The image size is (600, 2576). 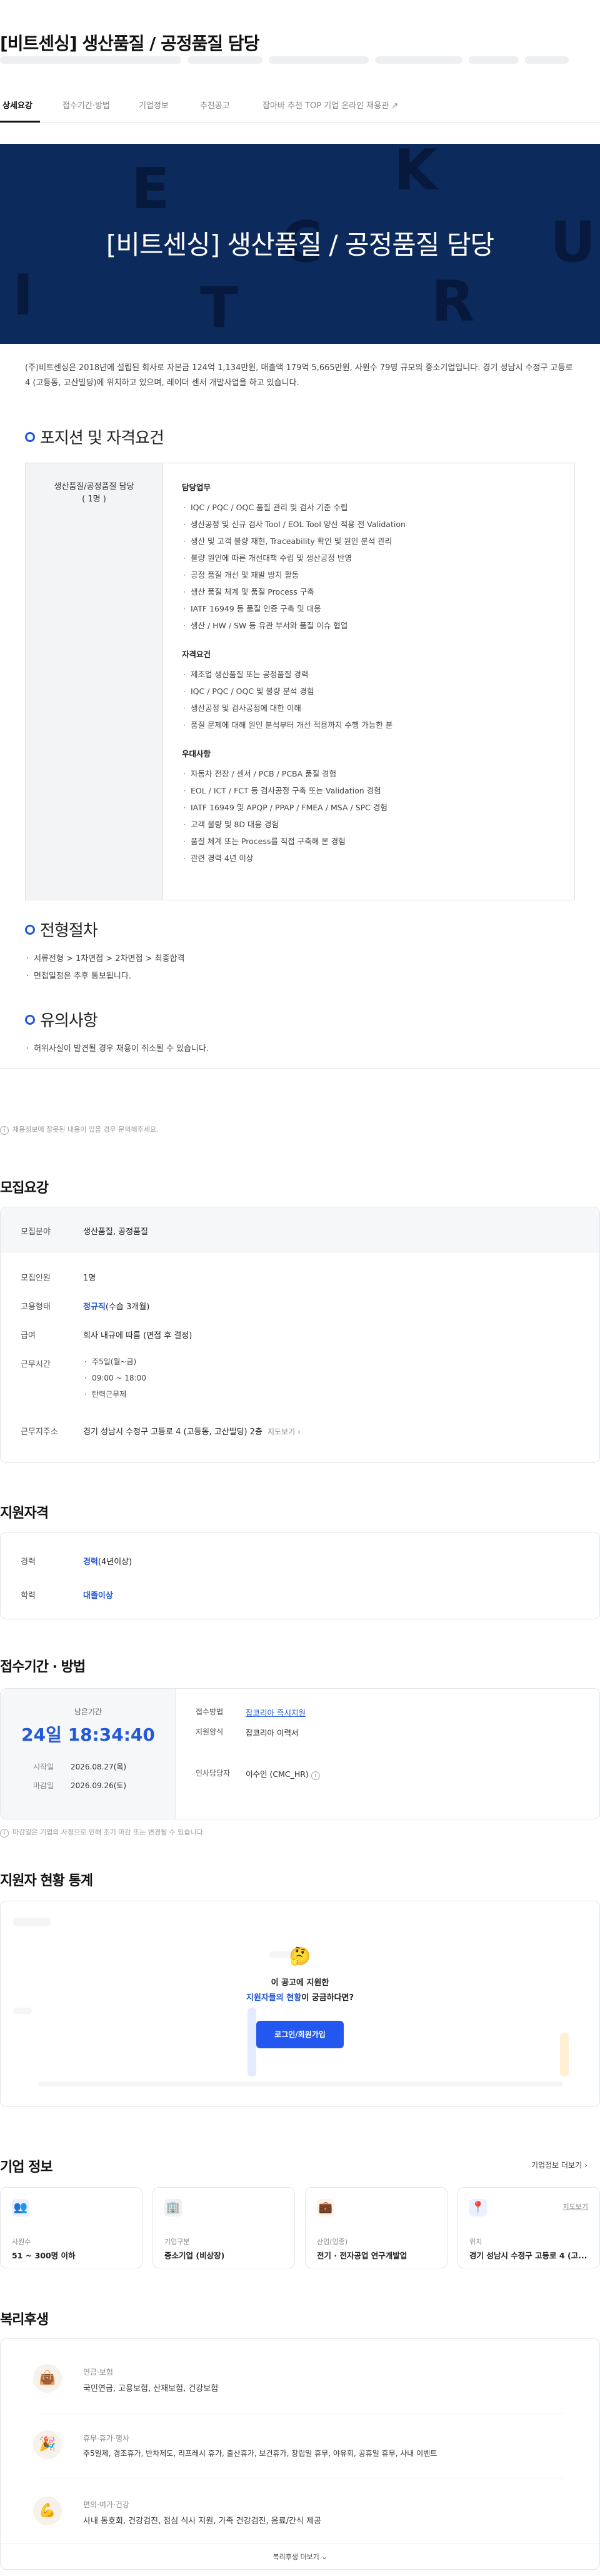 What do you see at coordinates (395, 106) in the screenshot?
I see `external-link-icon: ↗` at bounding box center [395, 106].